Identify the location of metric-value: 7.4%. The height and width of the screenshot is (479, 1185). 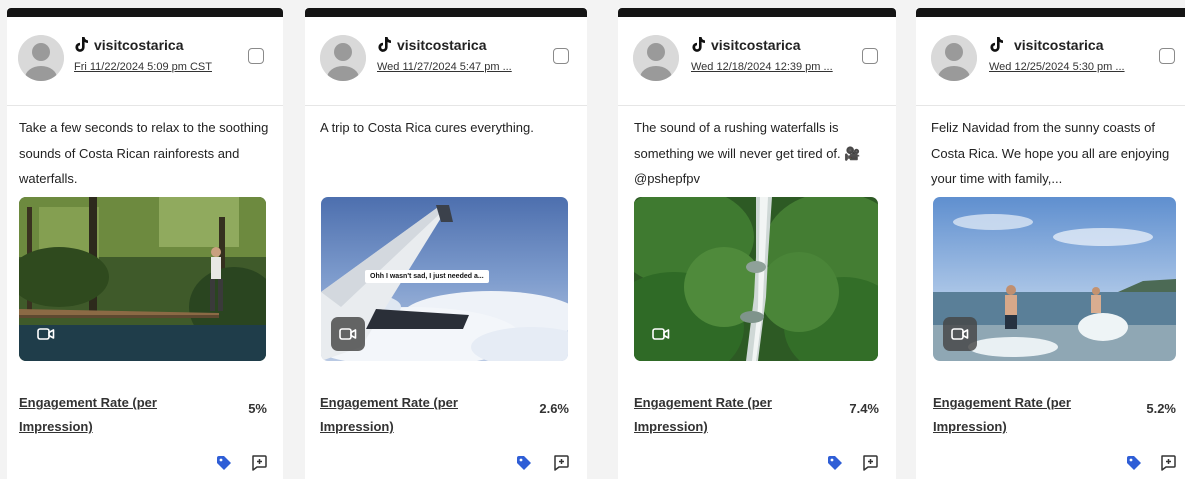
(864, 408).